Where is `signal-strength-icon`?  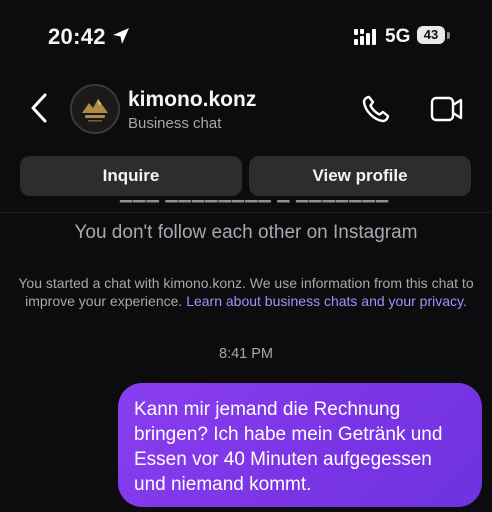 signal-strength-icon is located at coordinates (365, 37).